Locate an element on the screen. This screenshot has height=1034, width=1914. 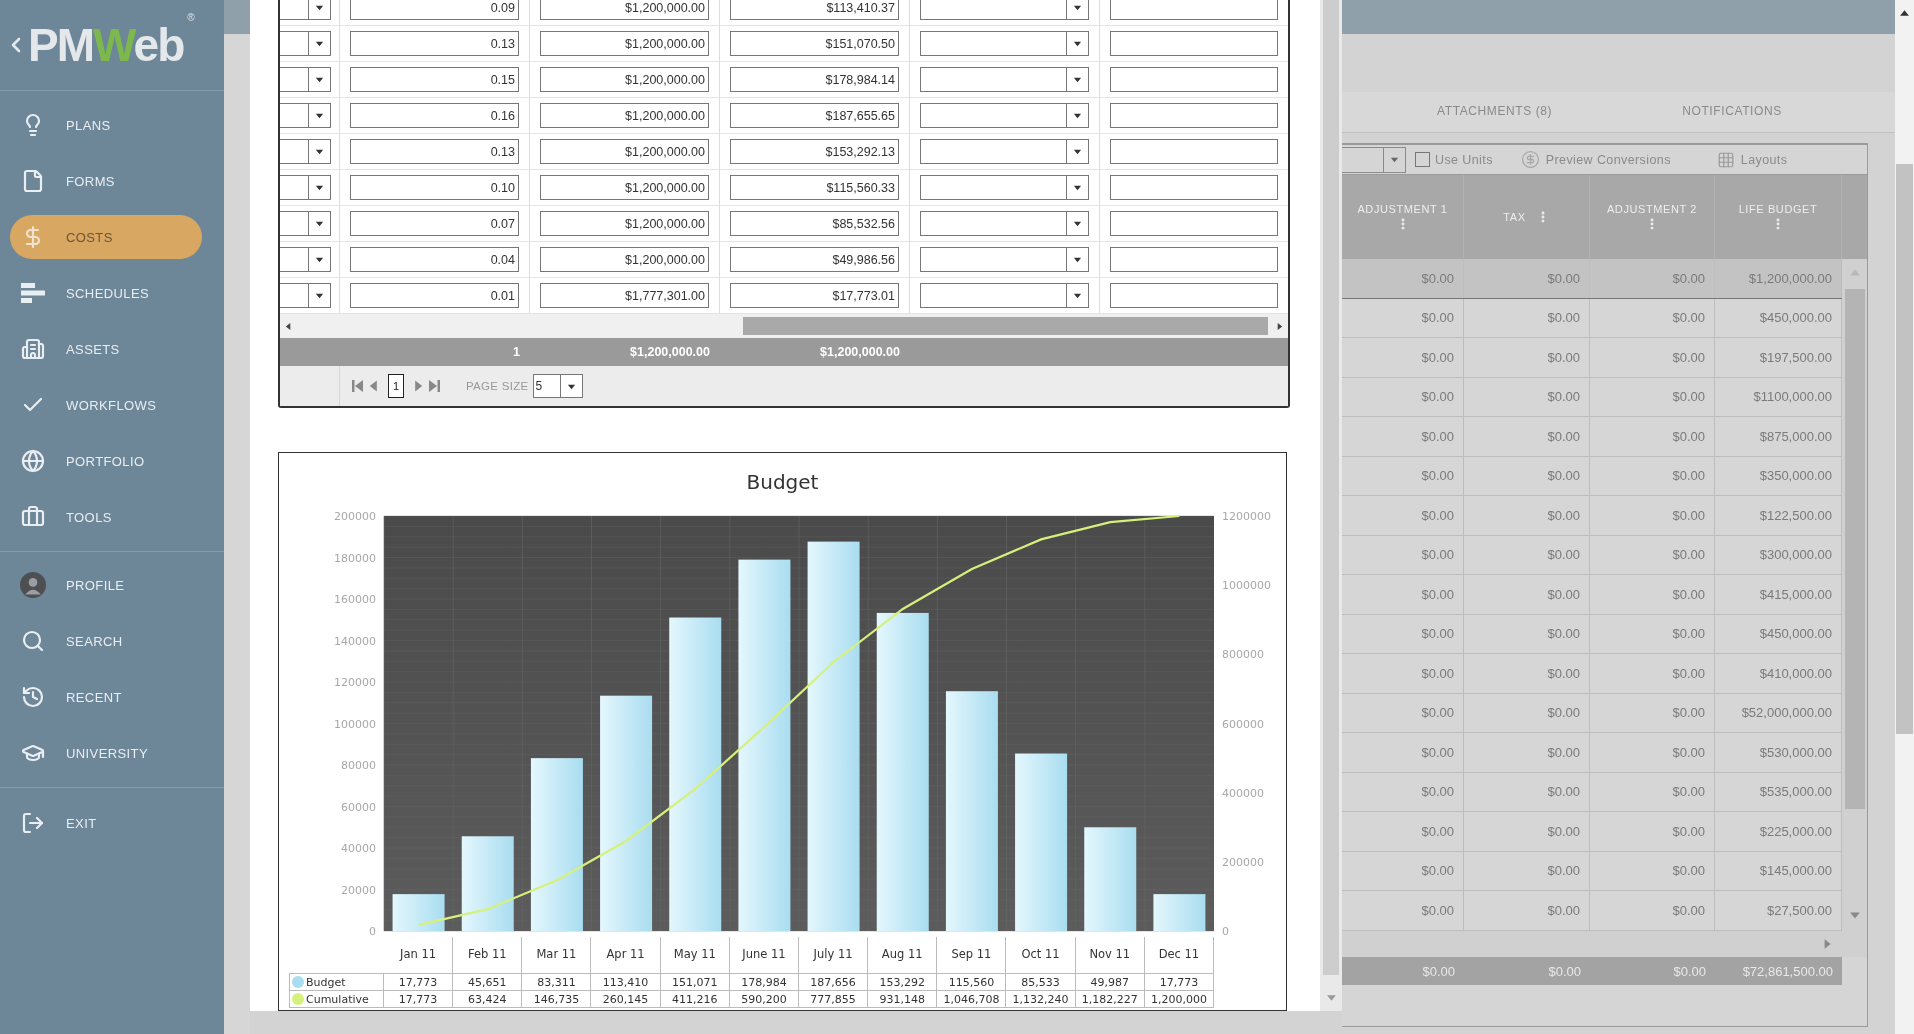
number-field: 0.04 is located at coordinates (434, 259).